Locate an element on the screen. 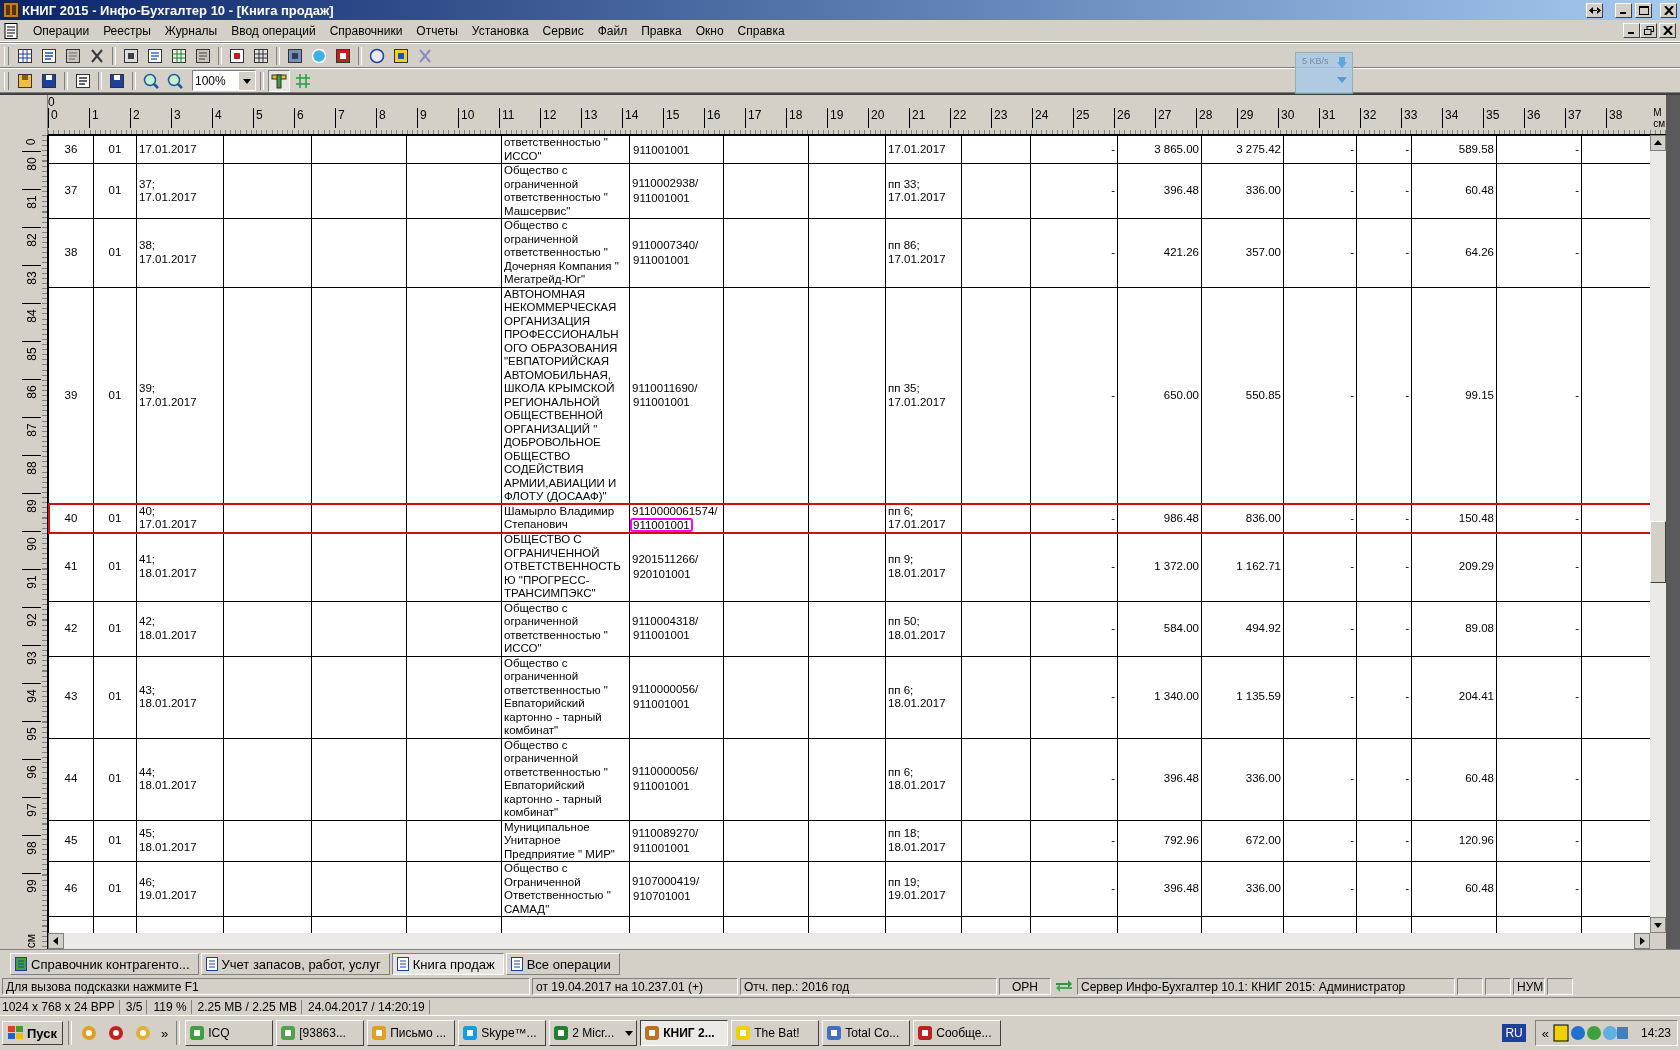 Image resolution: width=1680 pixels, height=1050 pixels. more-button: » is located at coordinates (165, 1033).